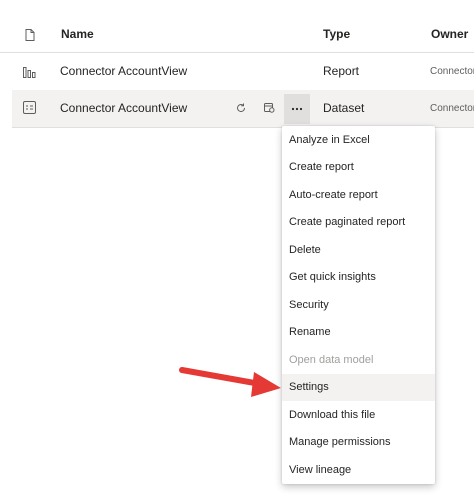  Describe the element at coordinates (358, 167) in the screenshot. I see `menu-item-create-report: Create report` at that location.